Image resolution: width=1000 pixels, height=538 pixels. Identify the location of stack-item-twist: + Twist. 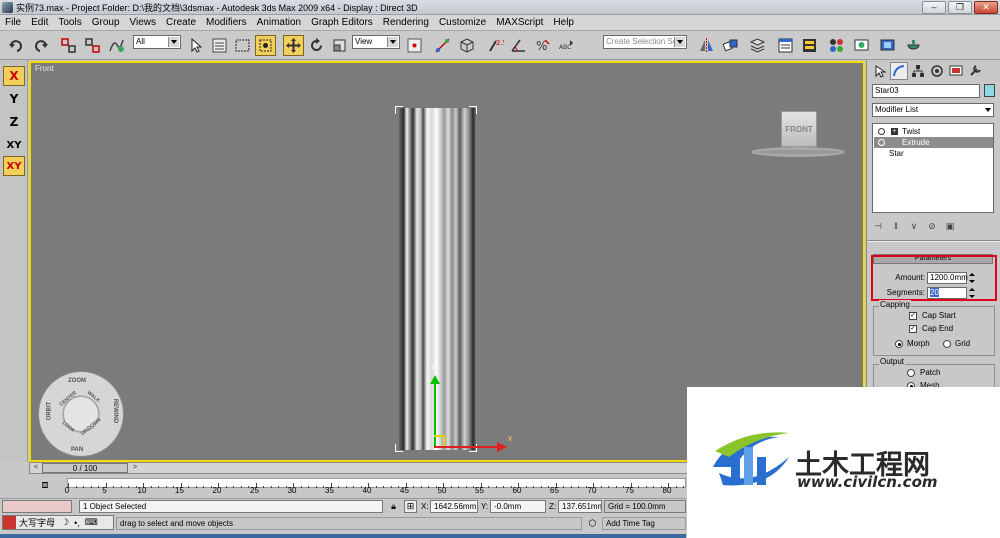
(933, 131).